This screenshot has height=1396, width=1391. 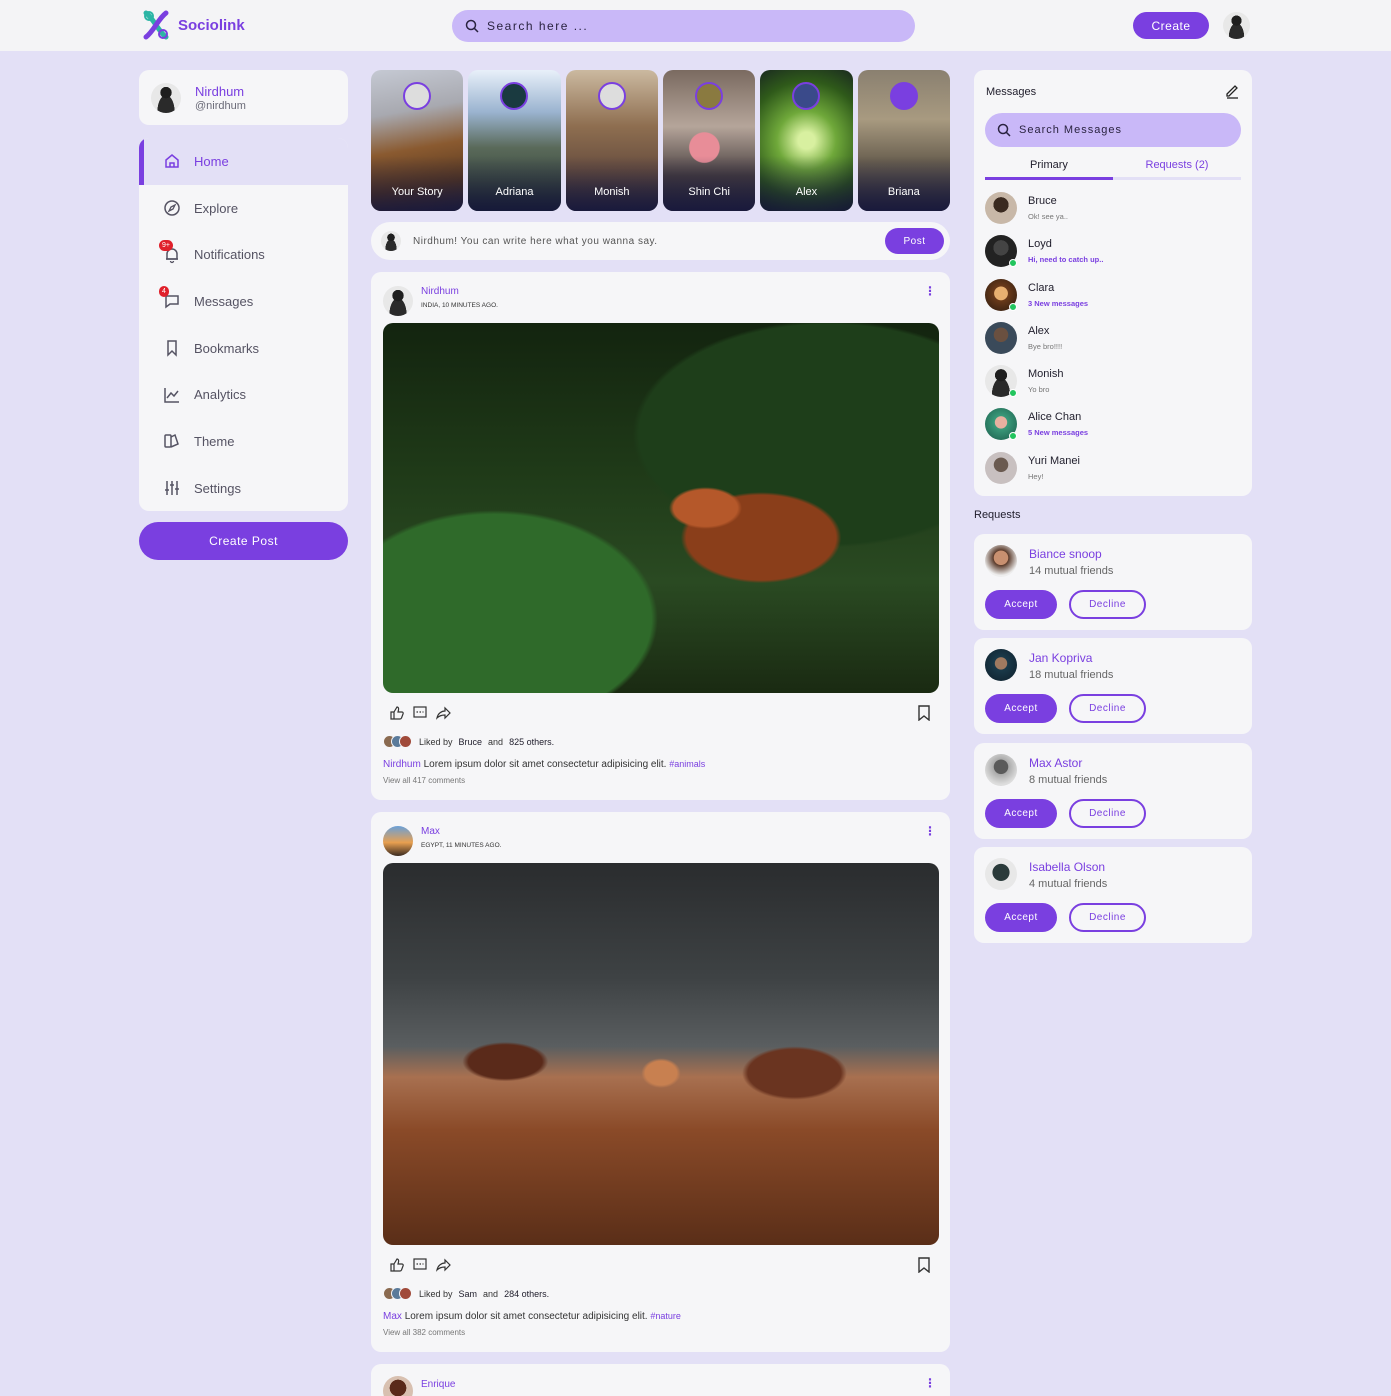 I want to click on hashtag: #animals, so click(x=687, y=764).